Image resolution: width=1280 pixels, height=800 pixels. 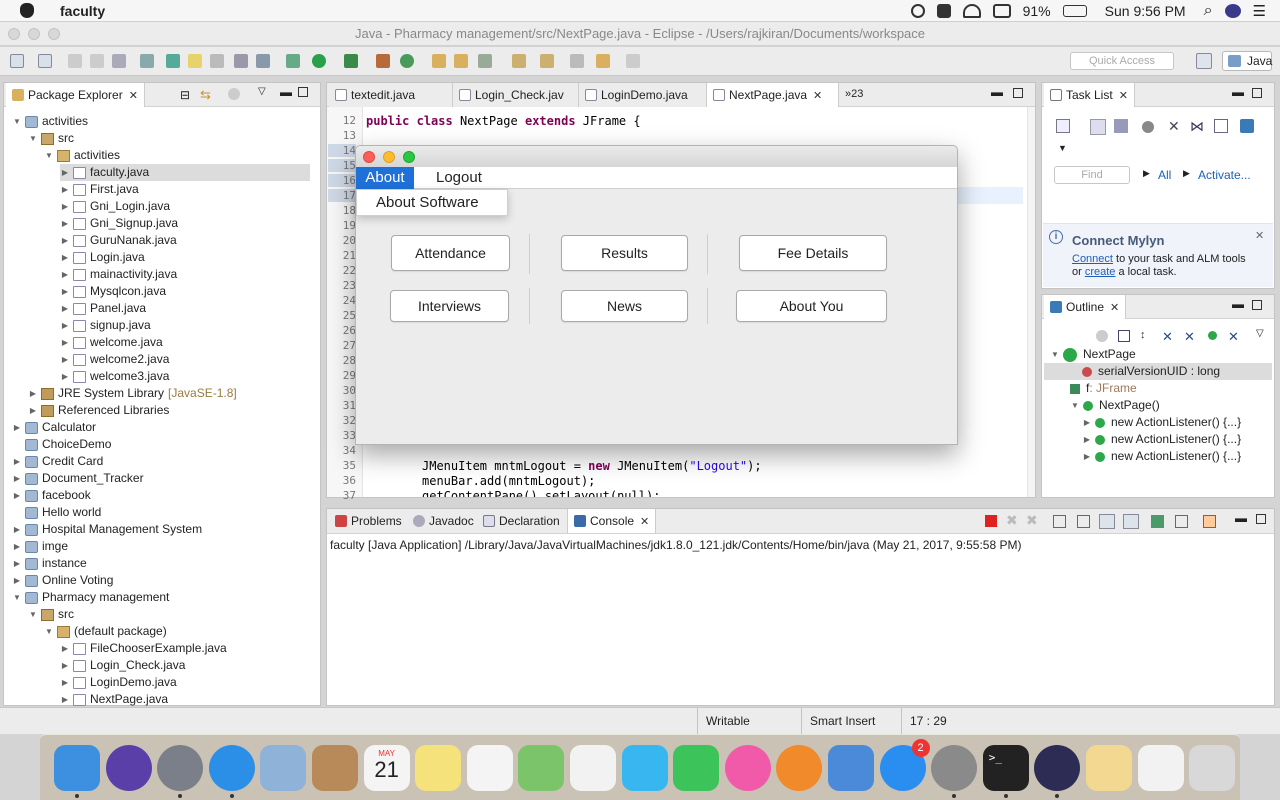 I want to click on forward-icon, so click(x=633, y=61).